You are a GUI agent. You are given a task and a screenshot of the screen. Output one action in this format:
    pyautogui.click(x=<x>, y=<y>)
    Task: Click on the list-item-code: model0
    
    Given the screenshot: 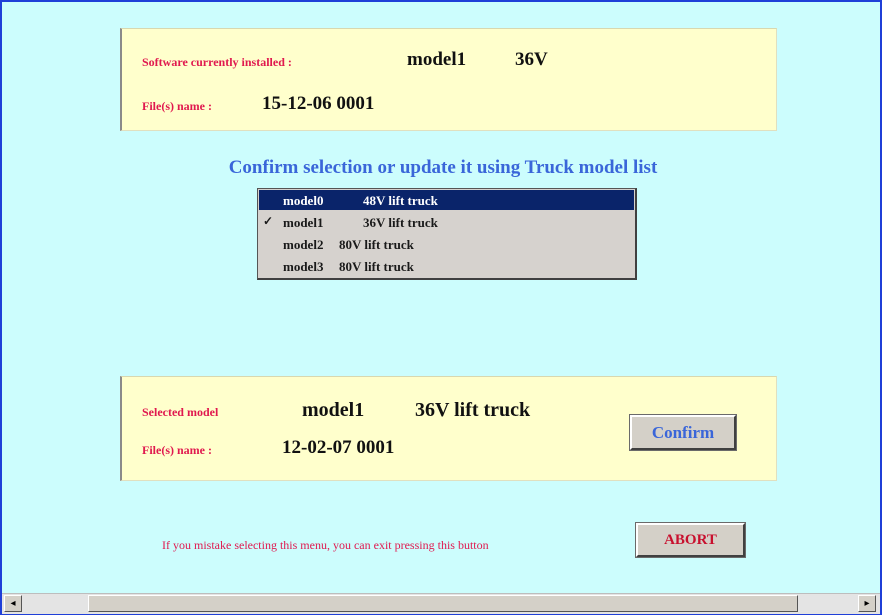 What is the action you would take?
    pyautogui.click(x=303, y=200)
    